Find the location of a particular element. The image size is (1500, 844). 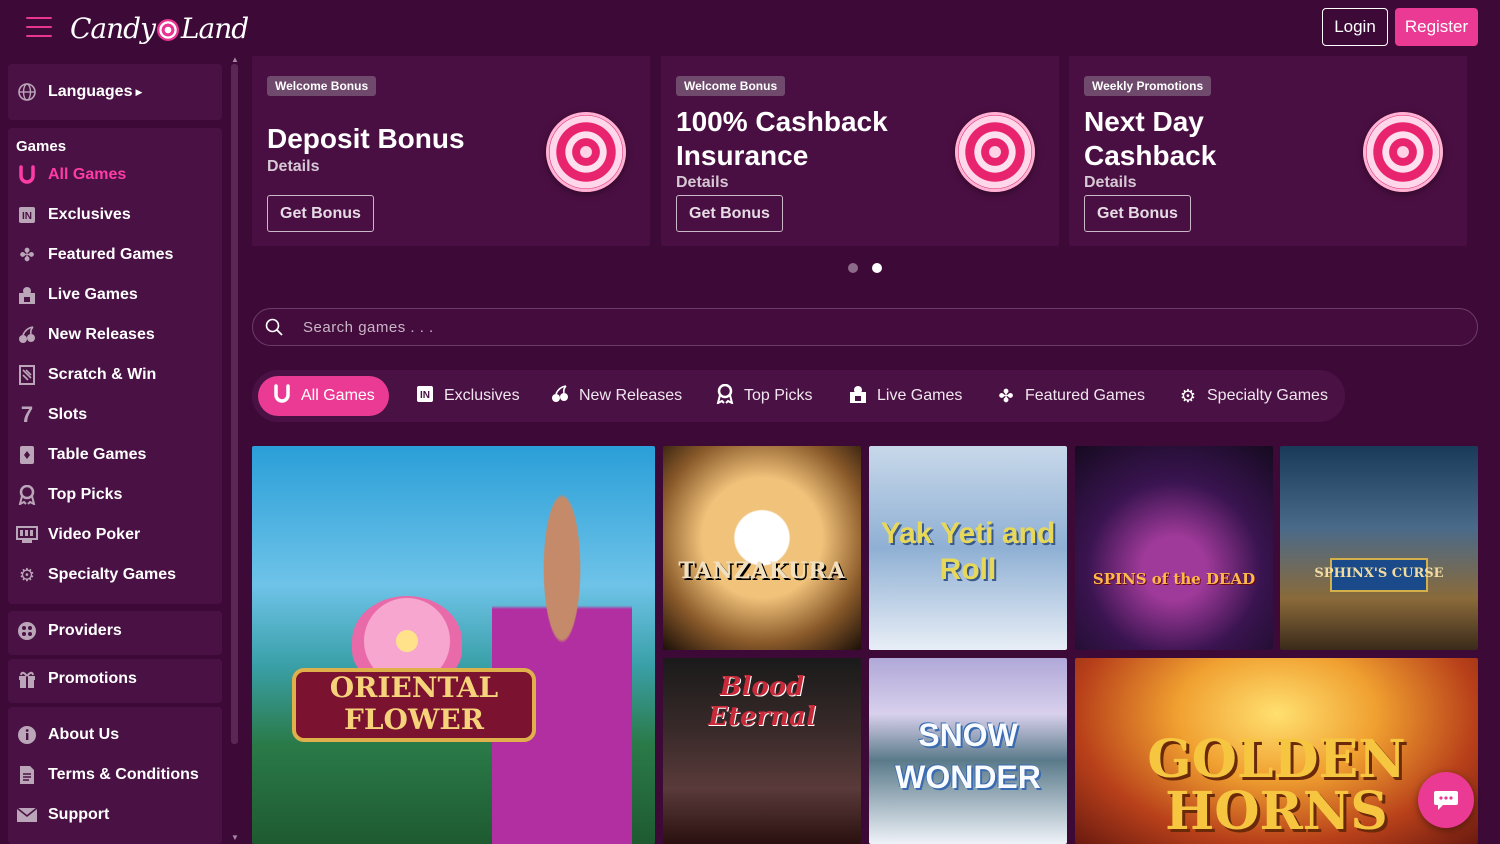

svg-text: IN is located at coordinates (27, 216).